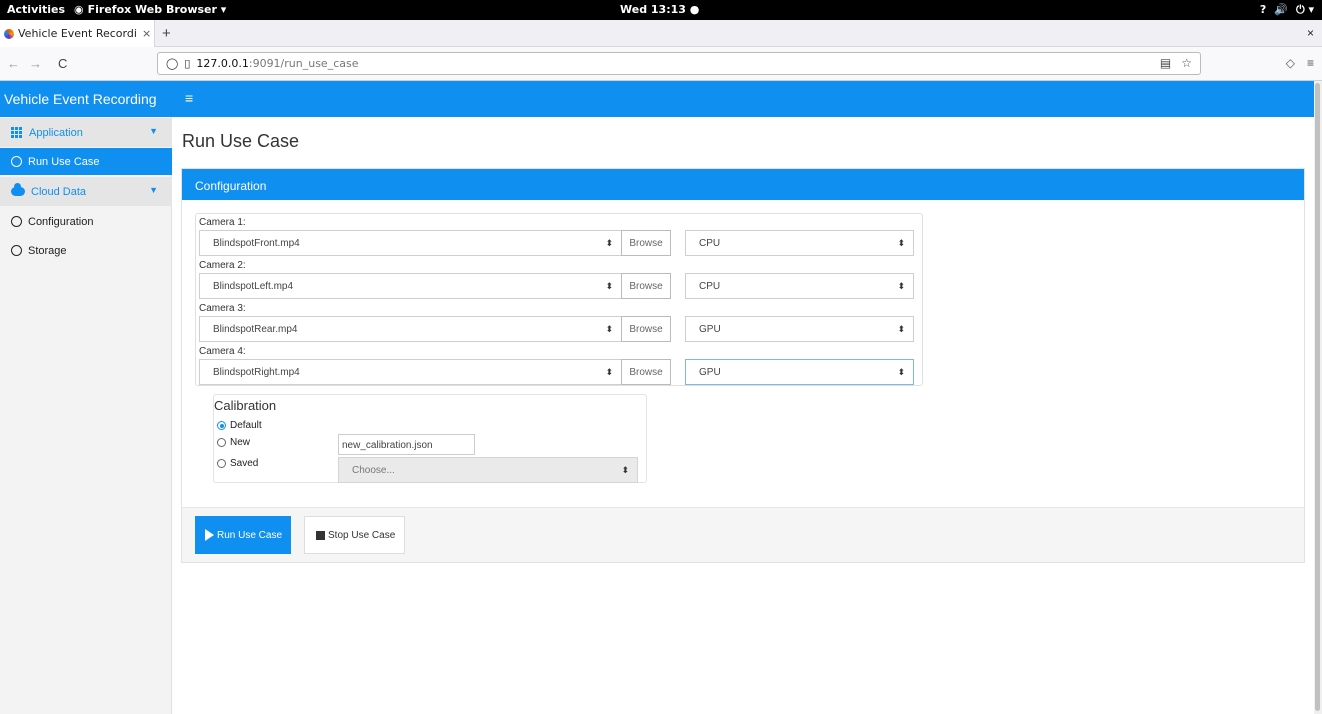 This screenshot has height=714, width=1322. I want to click on system-tray: ? 🔊 ⏻ ▾, so click(1287, 10).